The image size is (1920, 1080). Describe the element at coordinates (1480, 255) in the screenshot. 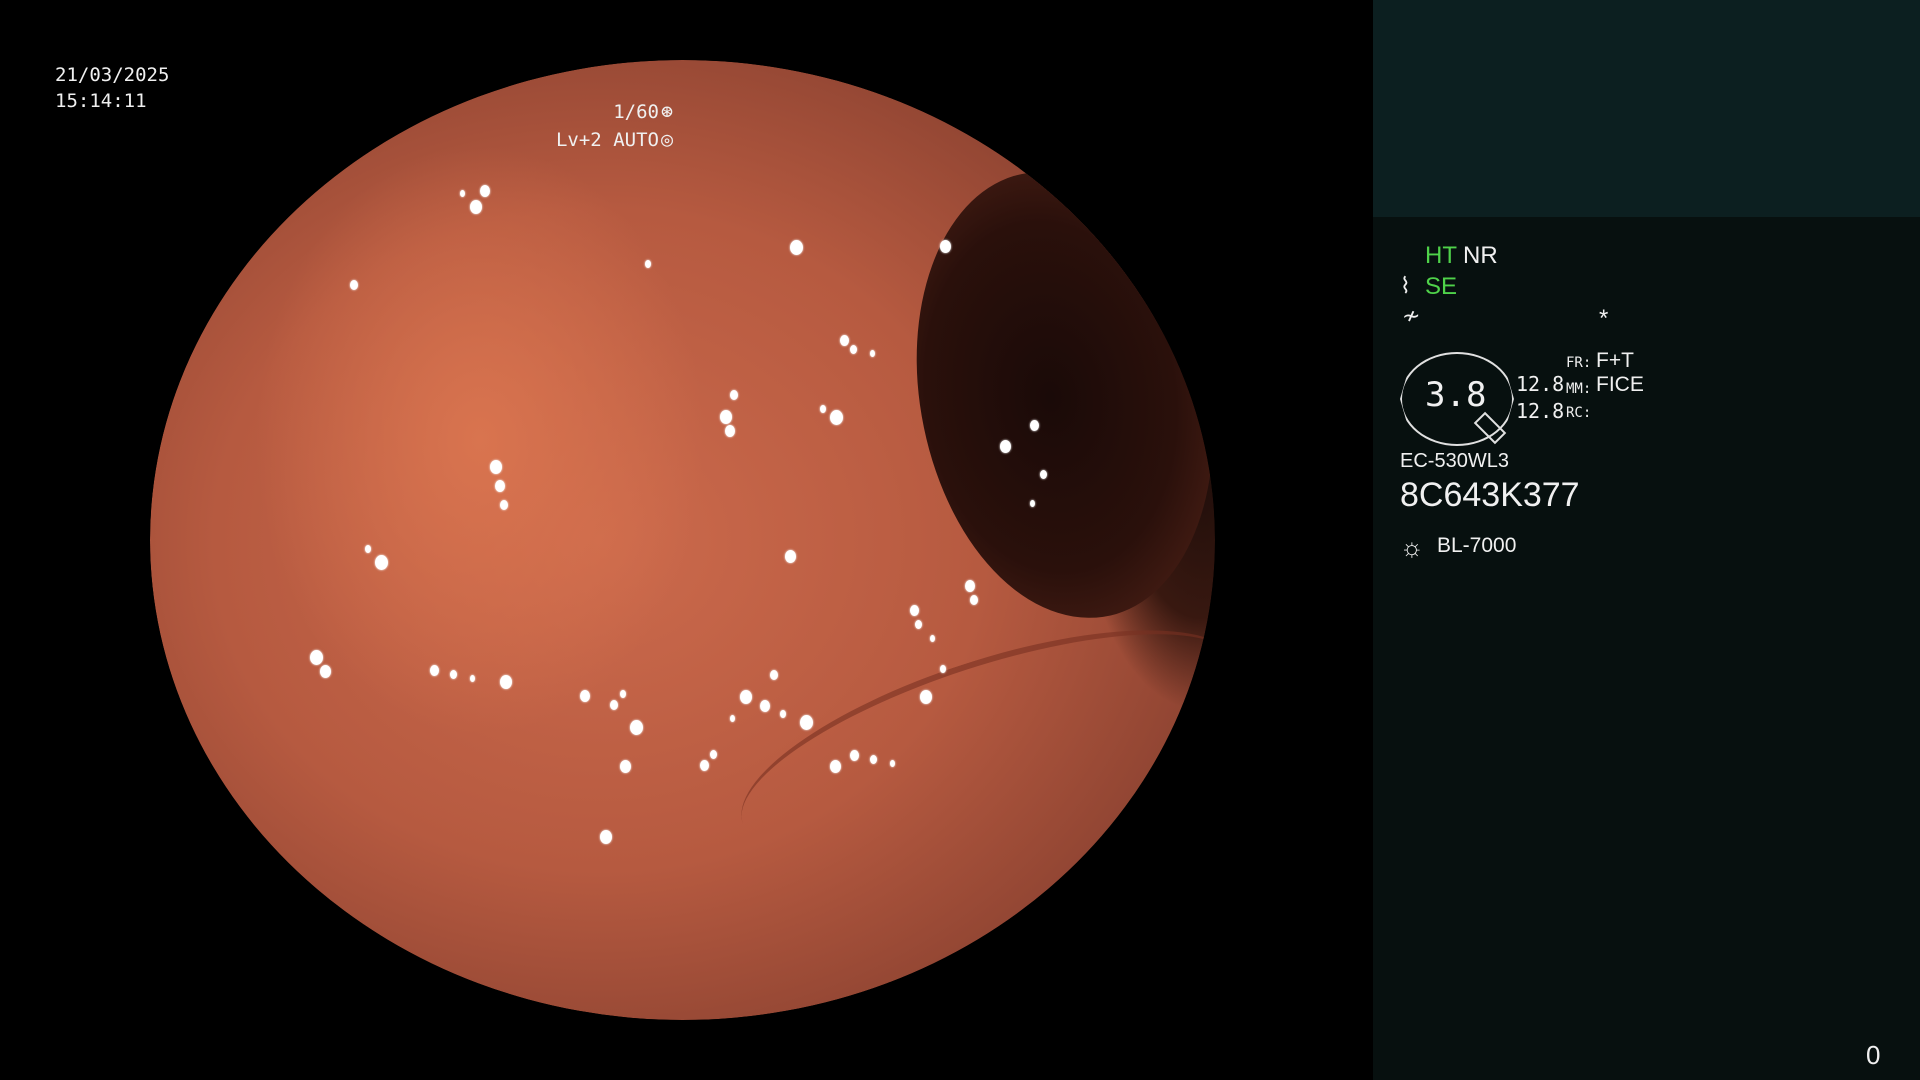

I see `noise-reduction-label: NR` at that location.